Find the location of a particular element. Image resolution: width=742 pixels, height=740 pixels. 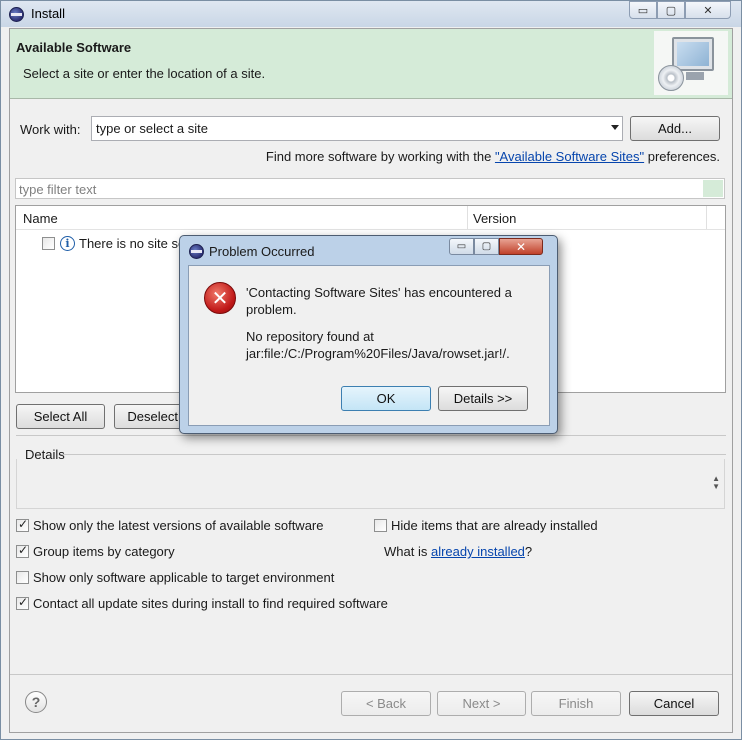

select-all-button: Select All is located at coordinates (60, 416).